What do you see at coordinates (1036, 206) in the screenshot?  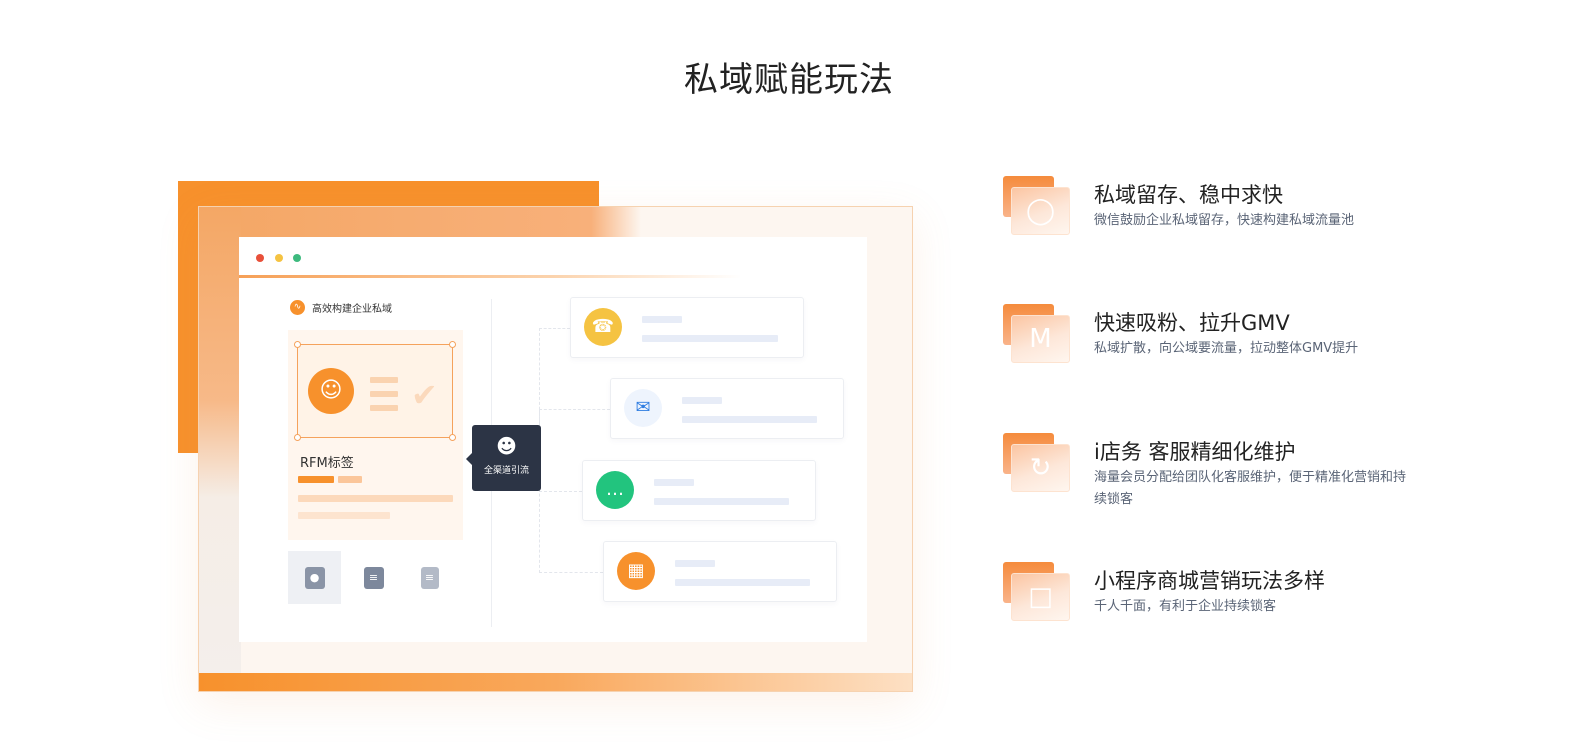 I see `search-bubble-icon: ◯` at bounding box center [1036, 206].